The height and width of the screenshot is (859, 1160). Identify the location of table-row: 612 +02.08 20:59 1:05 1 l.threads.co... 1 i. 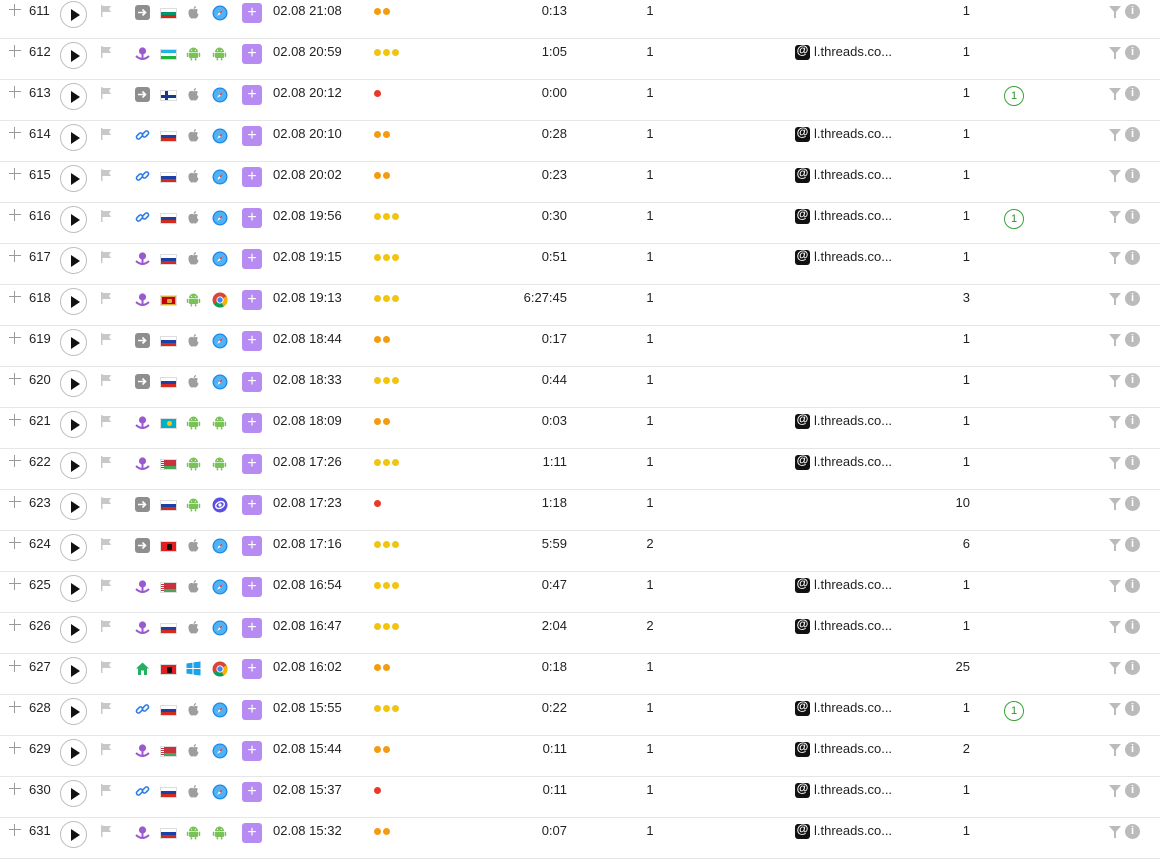
(580, 59).